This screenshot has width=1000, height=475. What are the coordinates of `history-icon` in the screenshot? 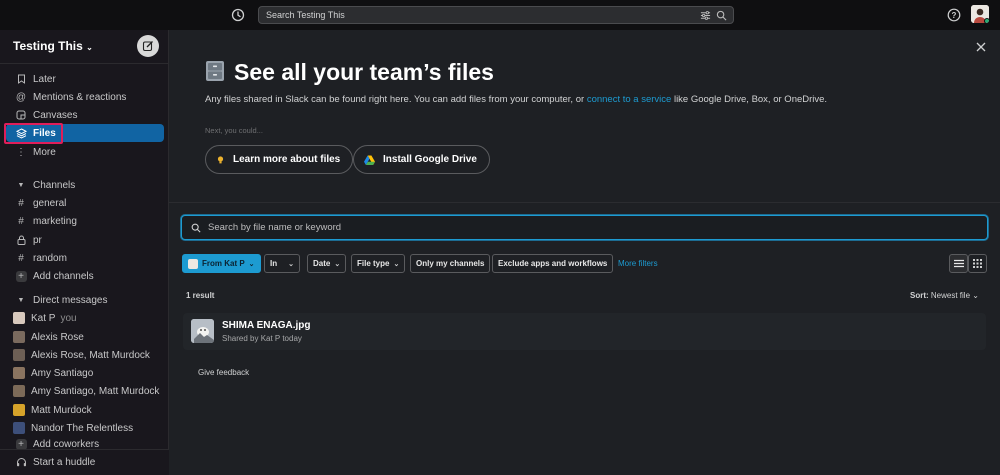 It's located at (238, 15).